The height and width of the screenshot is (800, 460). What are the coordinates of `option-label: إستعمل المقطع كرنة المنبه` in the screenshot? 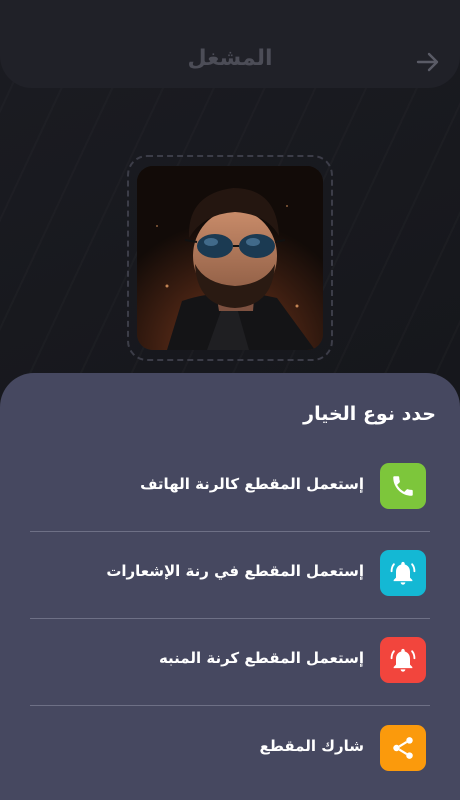 It's located at (261, 658).